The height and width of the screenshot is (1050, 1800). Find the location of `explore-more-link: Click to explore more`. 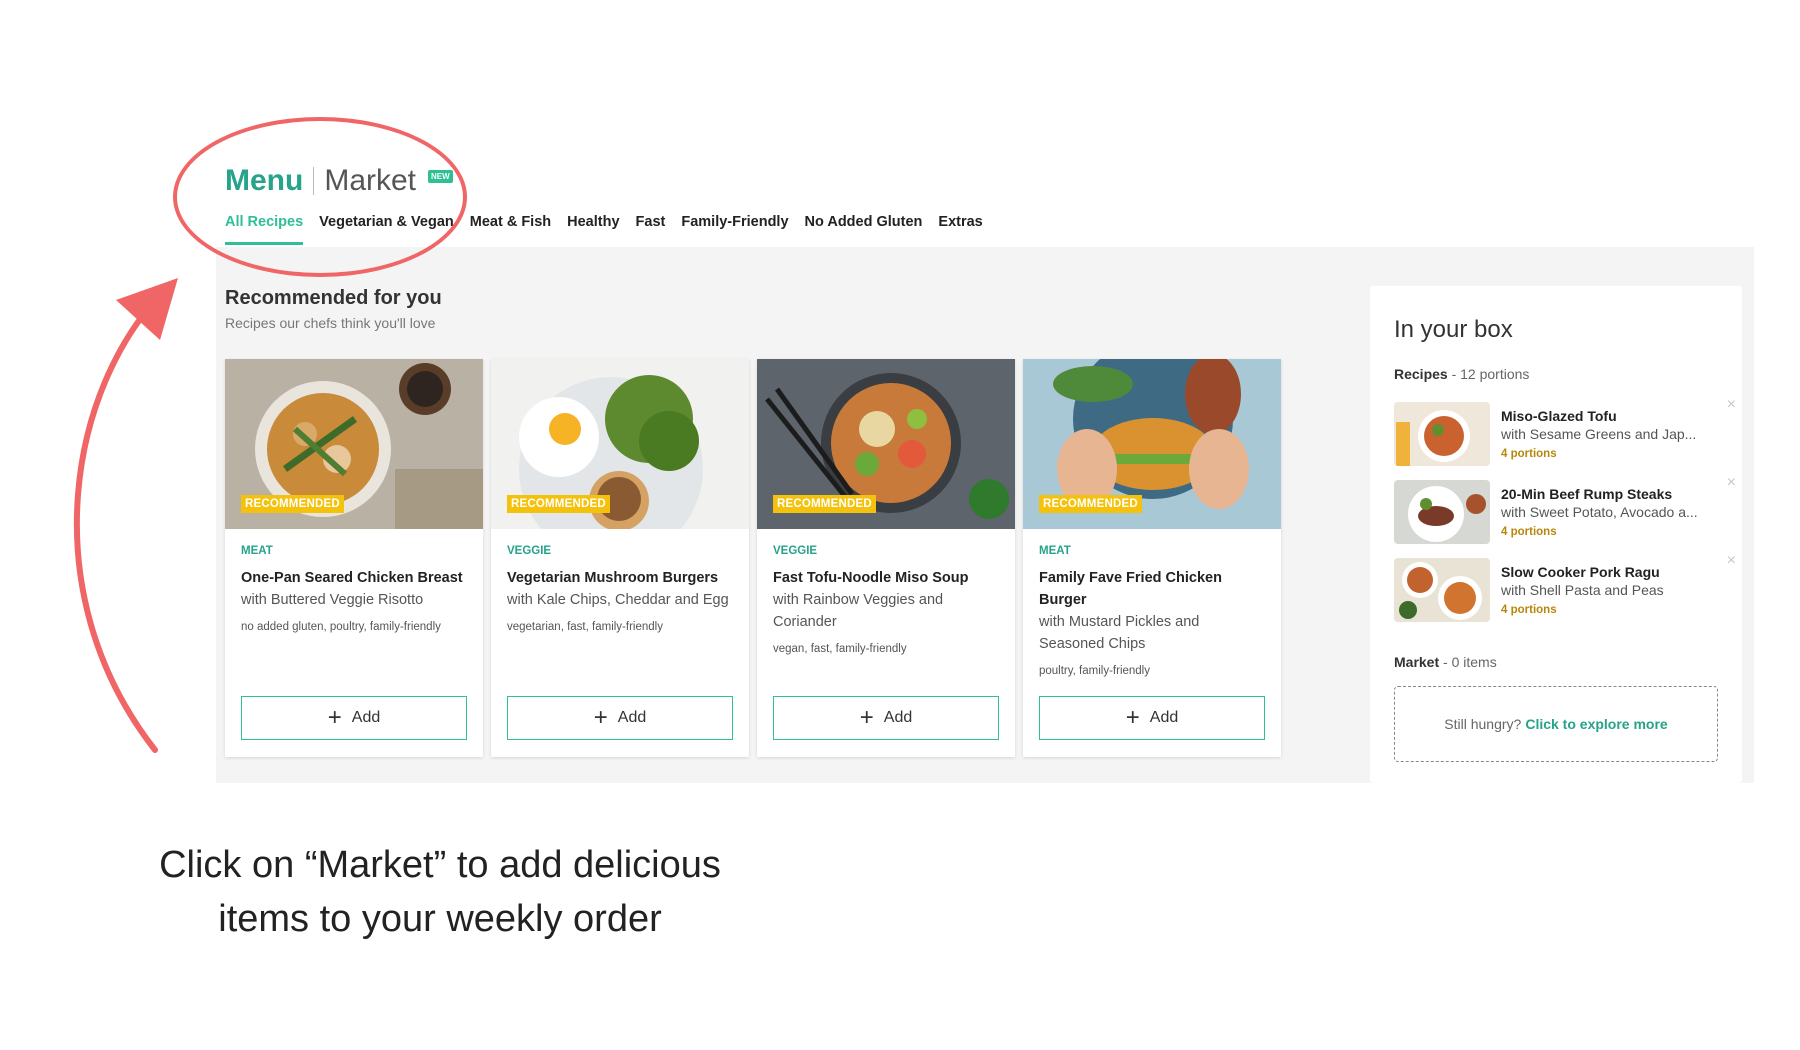

explore-more-link: Click to explore more is located at coordinates (1596, 724).